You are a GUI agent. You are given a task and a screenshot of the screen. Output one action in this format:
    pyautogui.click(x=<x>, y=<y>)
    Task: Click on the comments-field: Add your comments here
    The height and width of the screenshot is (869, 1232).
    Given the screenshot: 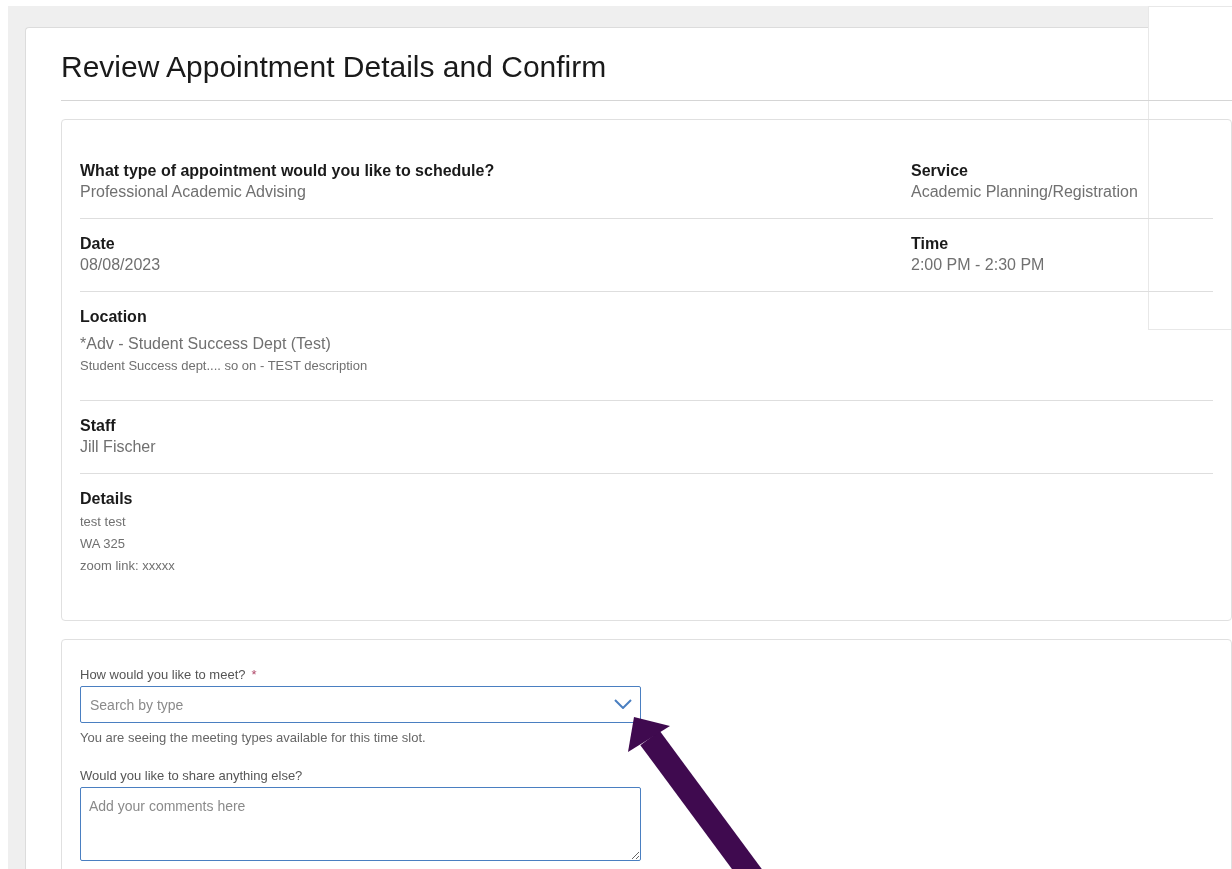 What is the action you would take?
    pyautogui.click(x=360, y=824)
    